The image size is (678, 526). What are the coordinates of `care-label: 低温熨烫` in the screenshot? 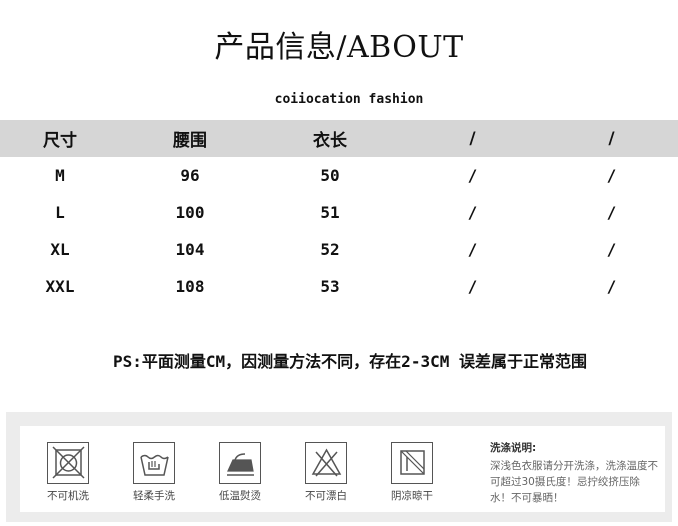 It's located at (240, 496).